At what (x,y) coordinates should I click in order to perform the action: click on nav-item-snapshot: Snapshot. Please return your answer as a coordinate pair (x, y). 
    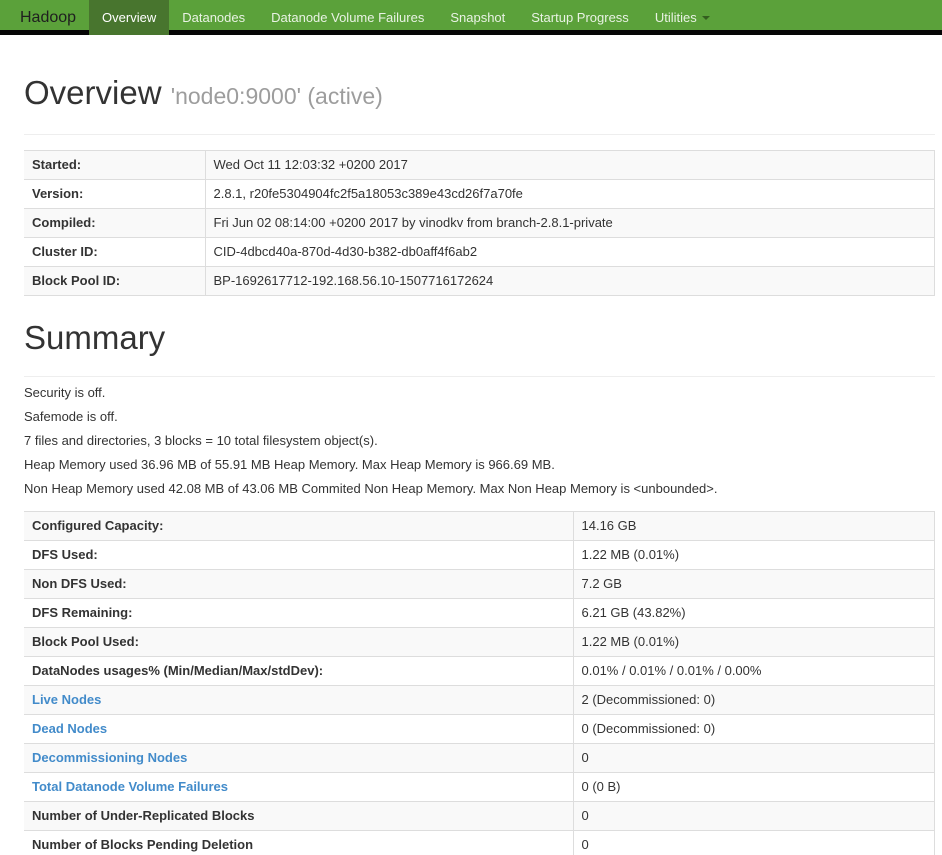
    Looking at the image, I should click on (477, 15).